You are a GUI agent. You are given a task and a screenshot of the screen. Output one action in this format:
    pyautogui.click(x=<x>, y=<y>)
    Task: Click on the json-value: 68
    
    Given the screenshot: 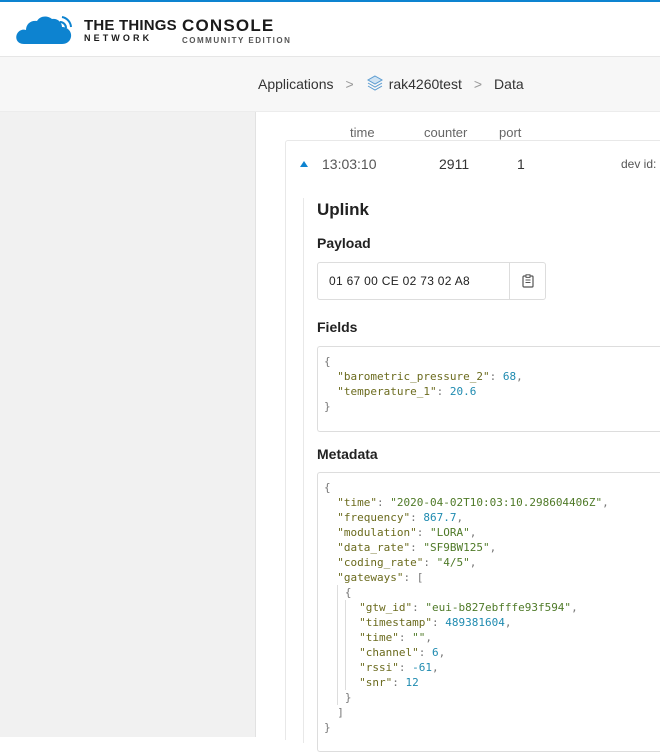 What is the action you would take?
    pyautogui.click(x=509, y=376)
    